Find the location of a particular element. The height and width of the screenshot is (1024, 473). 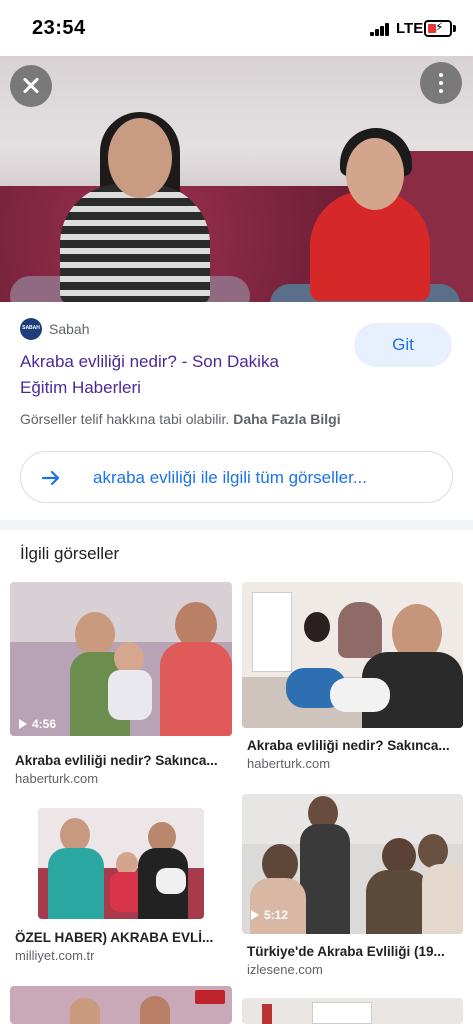

status-bar: 23:54 LTE ⚡ is located at coordinates (236, 28).